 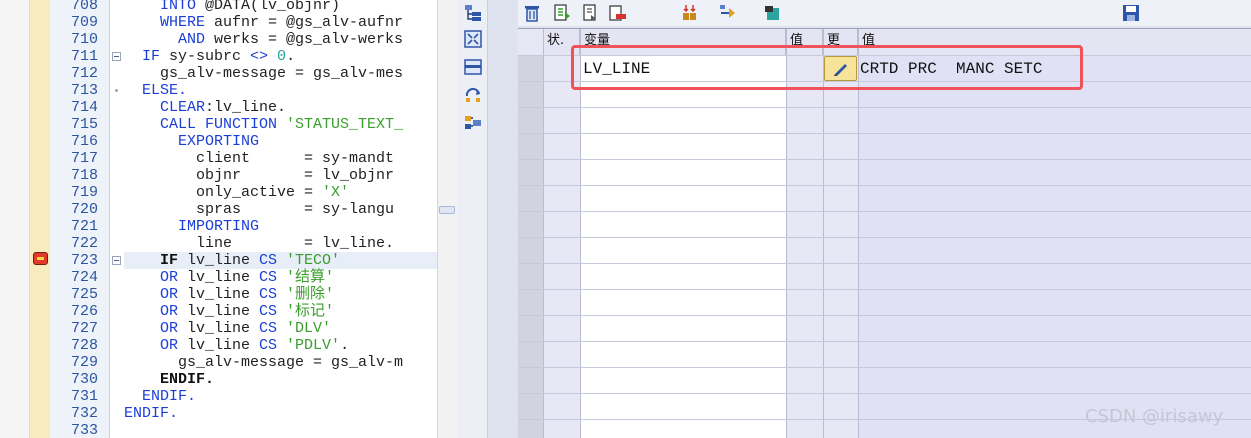 What do you see at coordinates (310, 277) in the screenshot?
I see `code-token: '结算'` at bounding box center [310, 277].